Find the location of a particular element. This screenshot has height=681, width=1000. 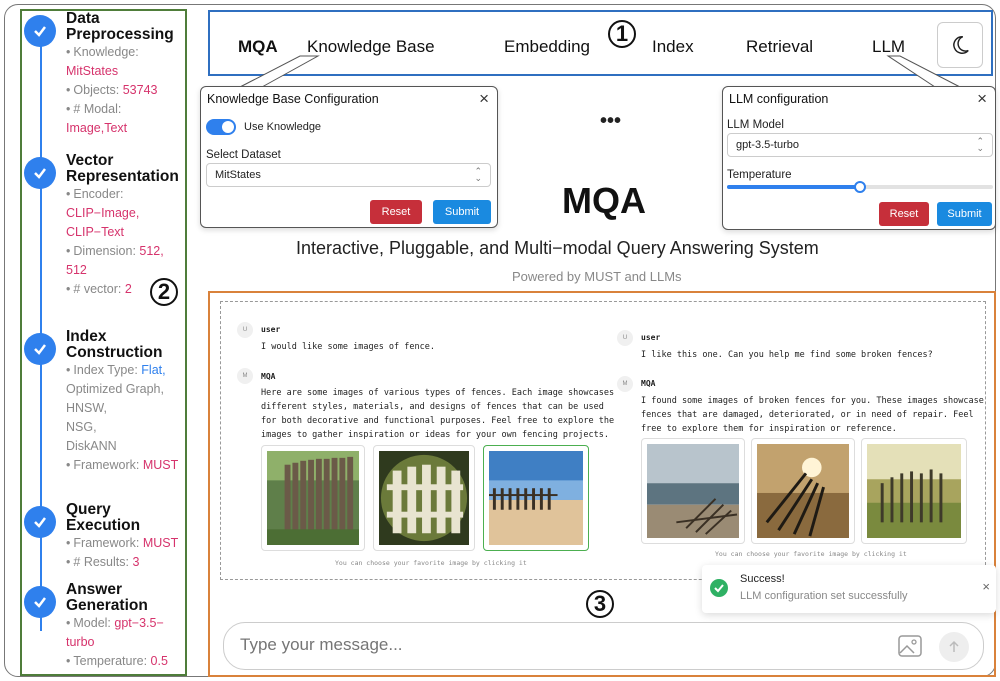

send-button is located at coordinates (954, 647).